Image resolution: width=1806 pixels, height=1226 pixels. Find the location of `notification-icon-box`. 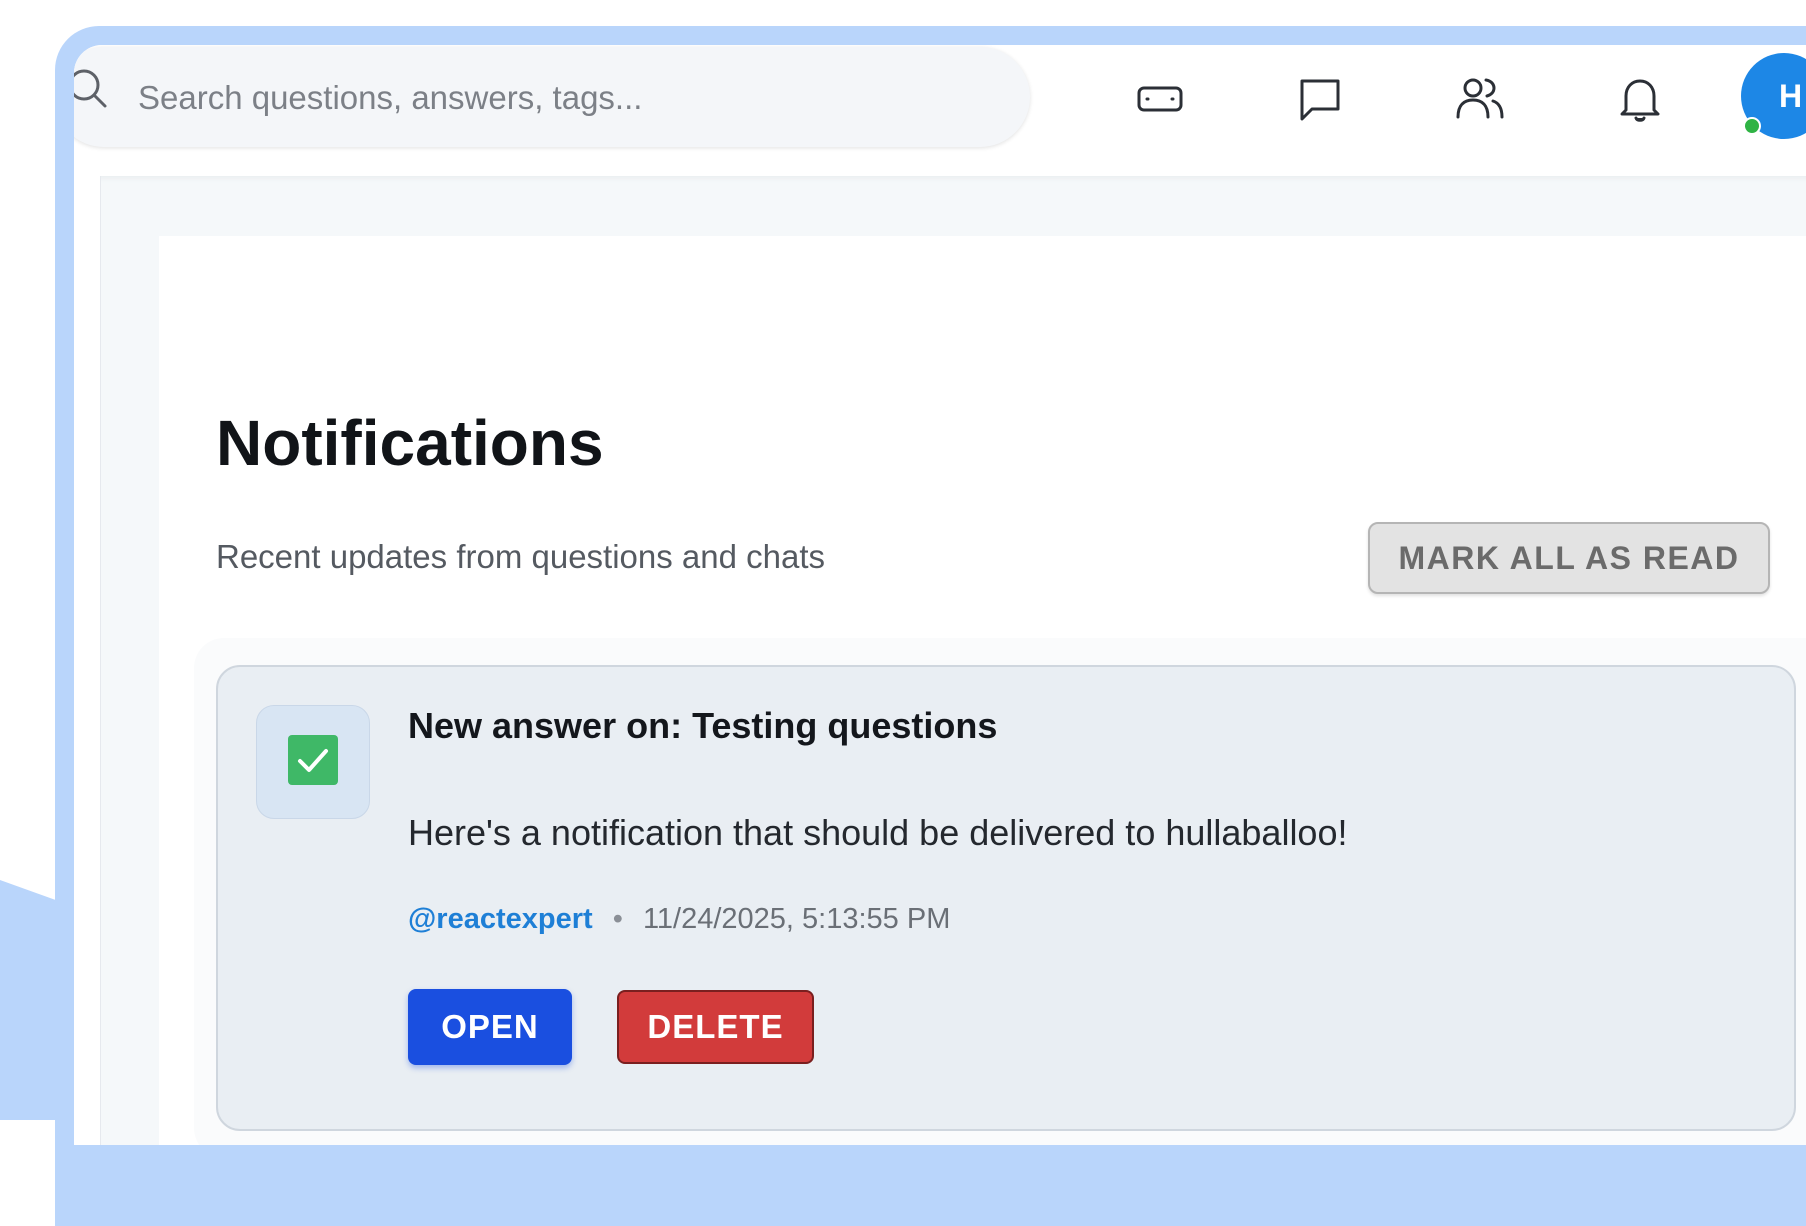

notification-icon-box is located at coordinates (313, 762).